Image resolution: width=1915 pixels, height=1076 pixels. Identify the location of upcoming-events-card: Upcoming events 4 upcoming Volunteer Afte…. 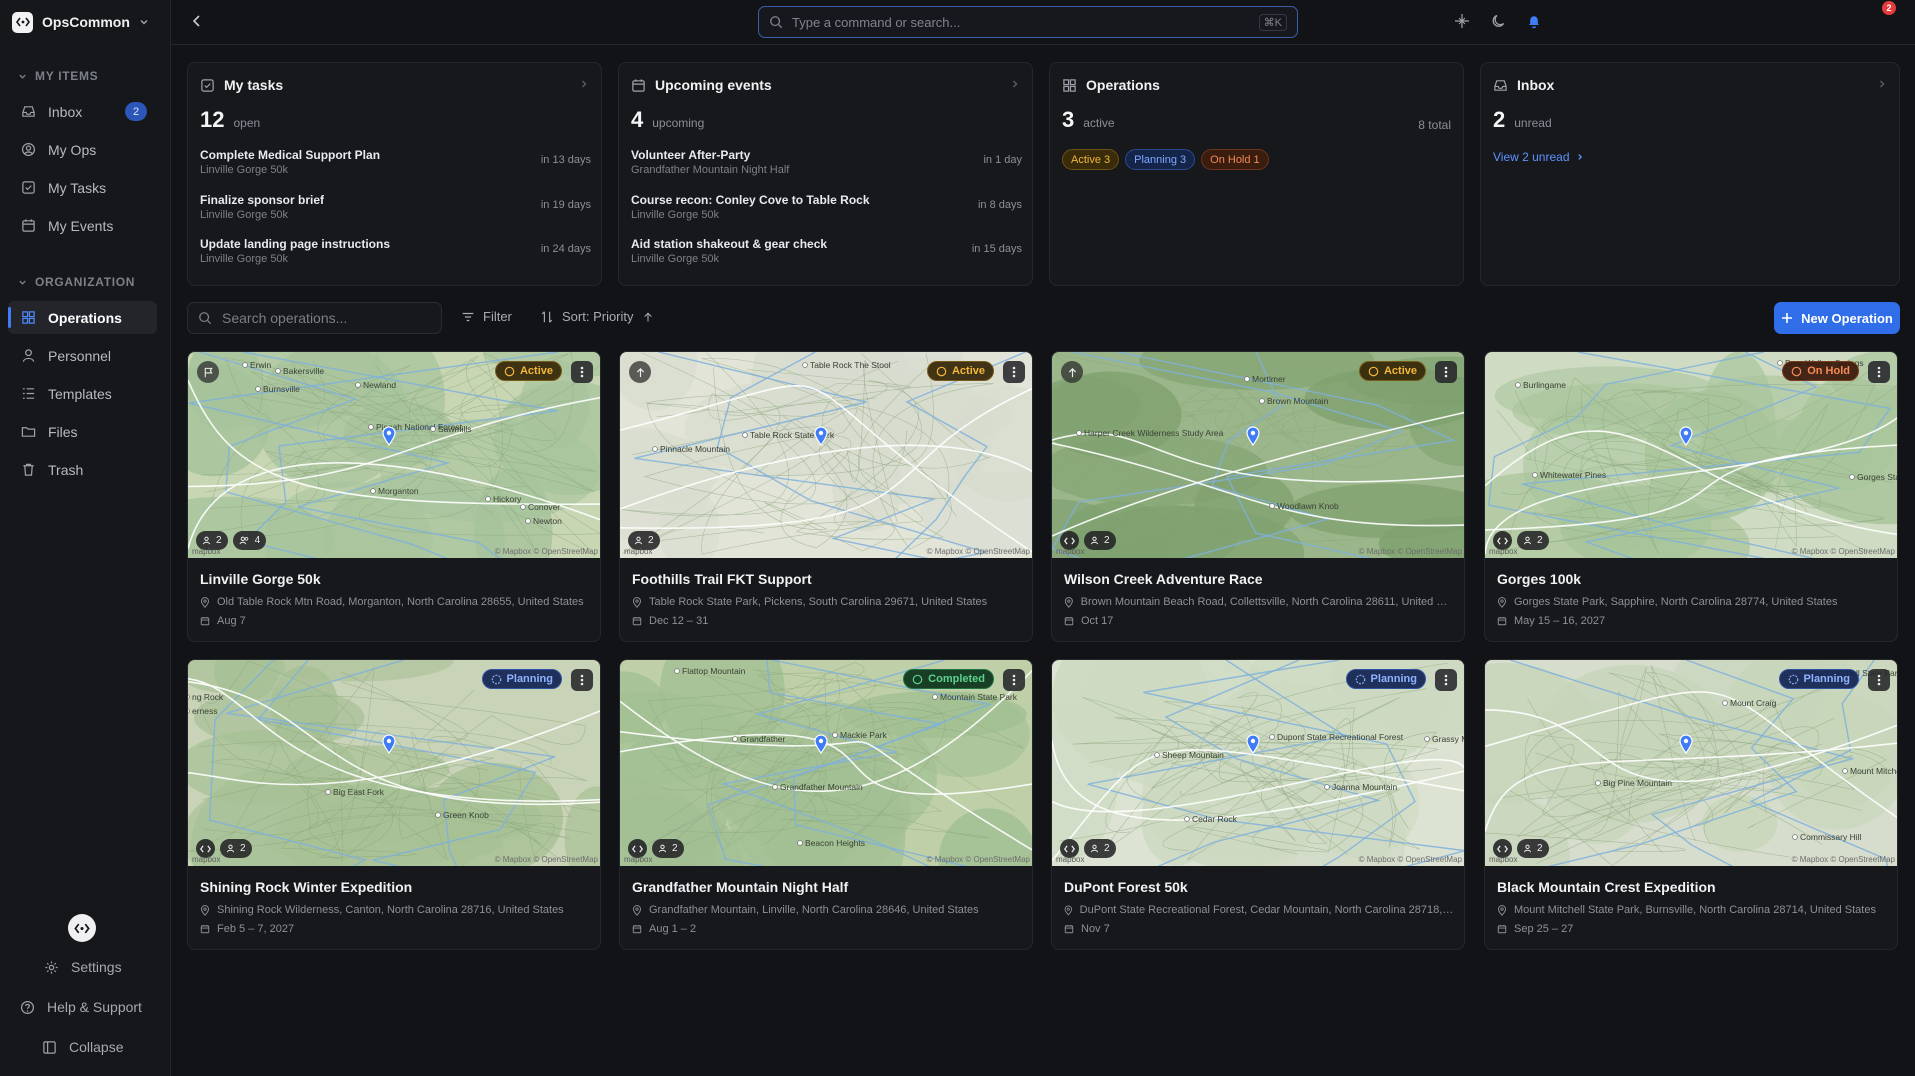
(825, 174).